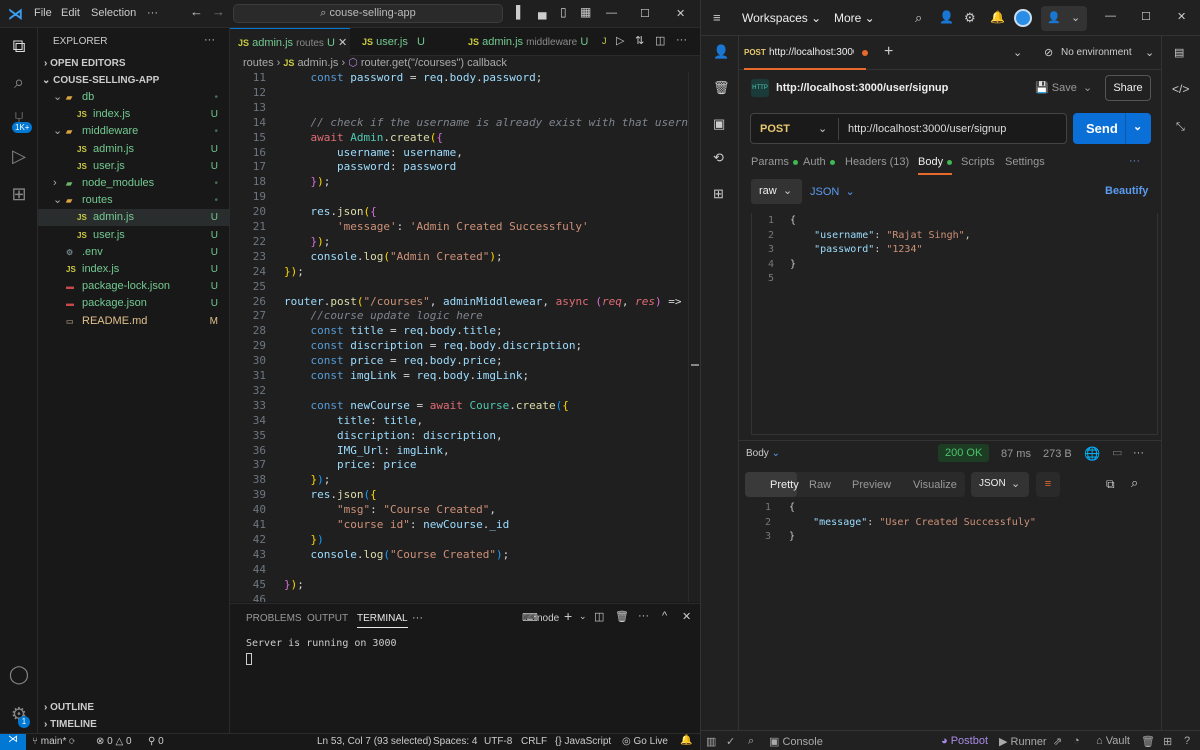 This screenshot has height=750, width=1200. I want to click on avatar, so click(1023, 18).